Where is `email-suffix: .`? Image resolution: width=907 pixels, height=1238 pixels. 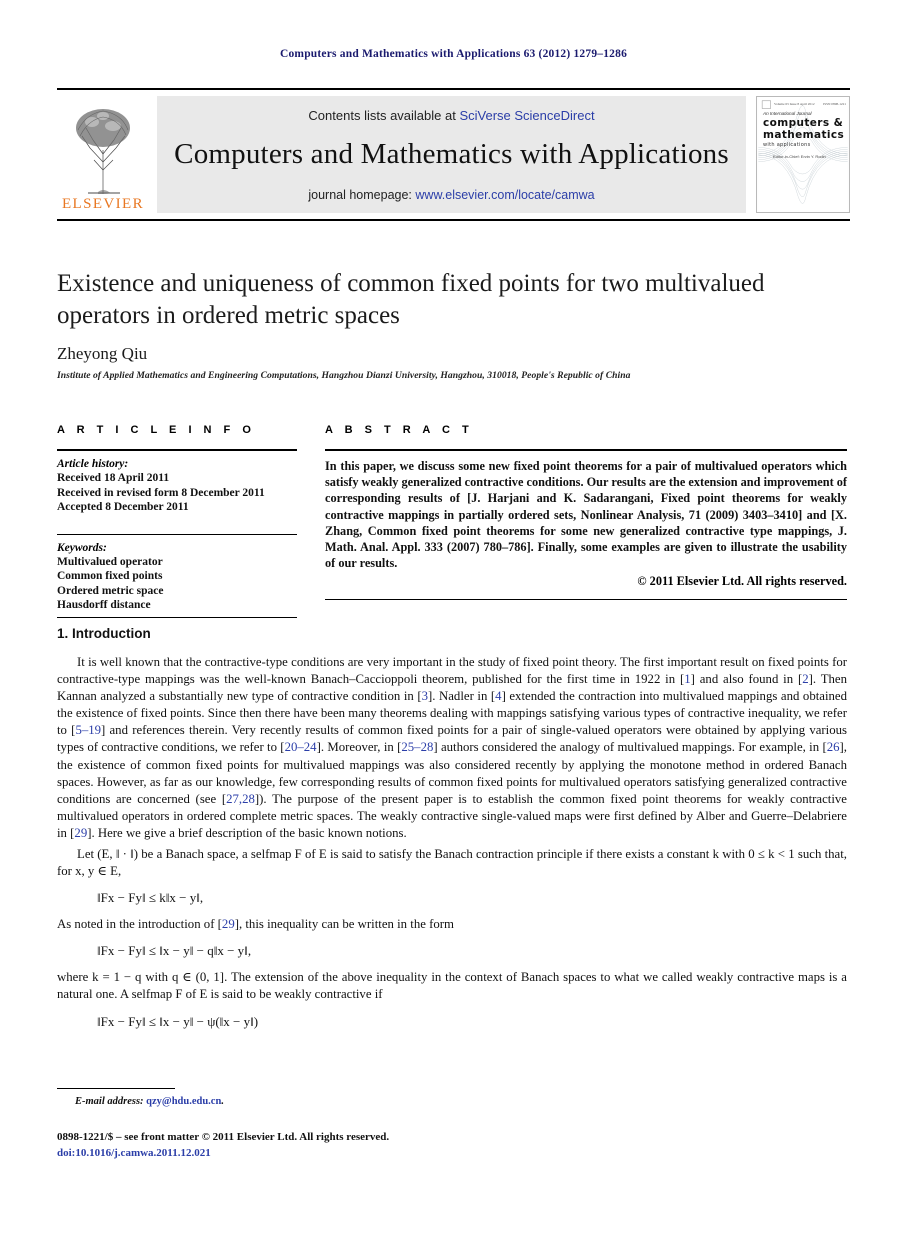 email-suffix: . is located at coordinates (222, 1101).